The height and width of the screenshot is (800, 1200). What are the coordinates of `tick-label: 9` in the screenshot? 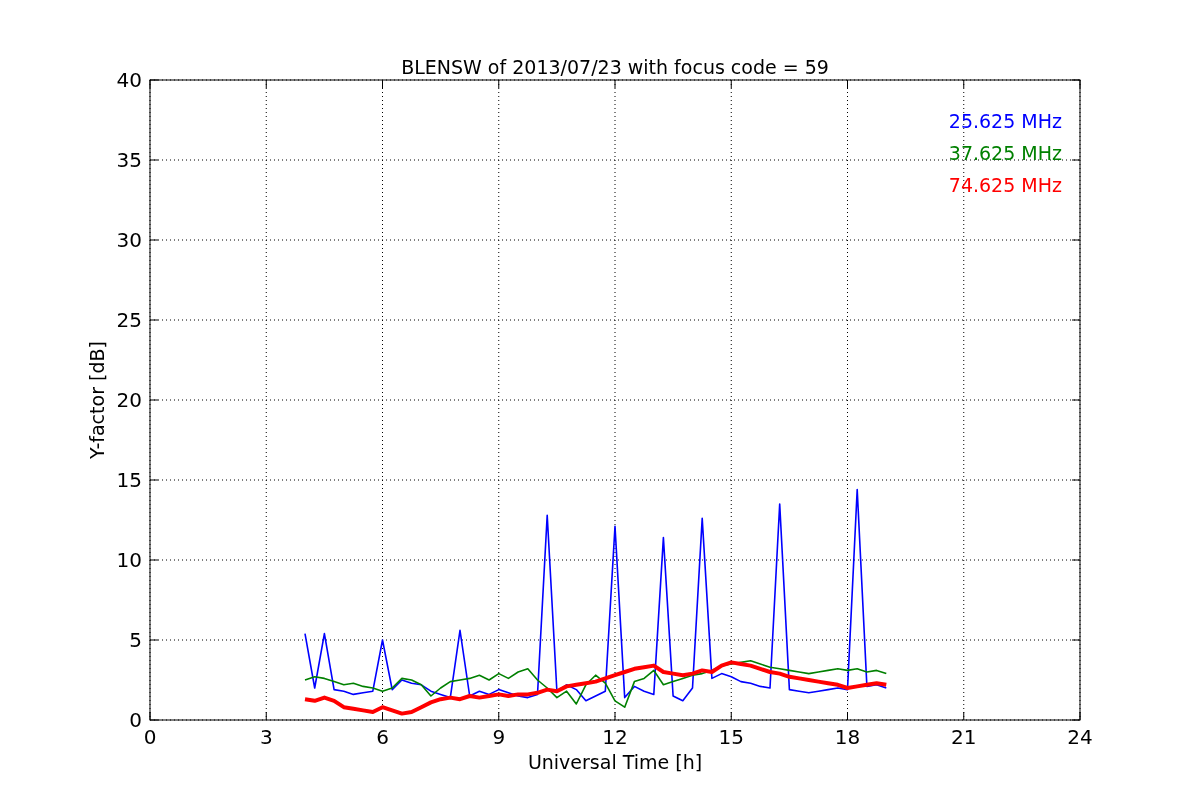 It's located at (499, 737).